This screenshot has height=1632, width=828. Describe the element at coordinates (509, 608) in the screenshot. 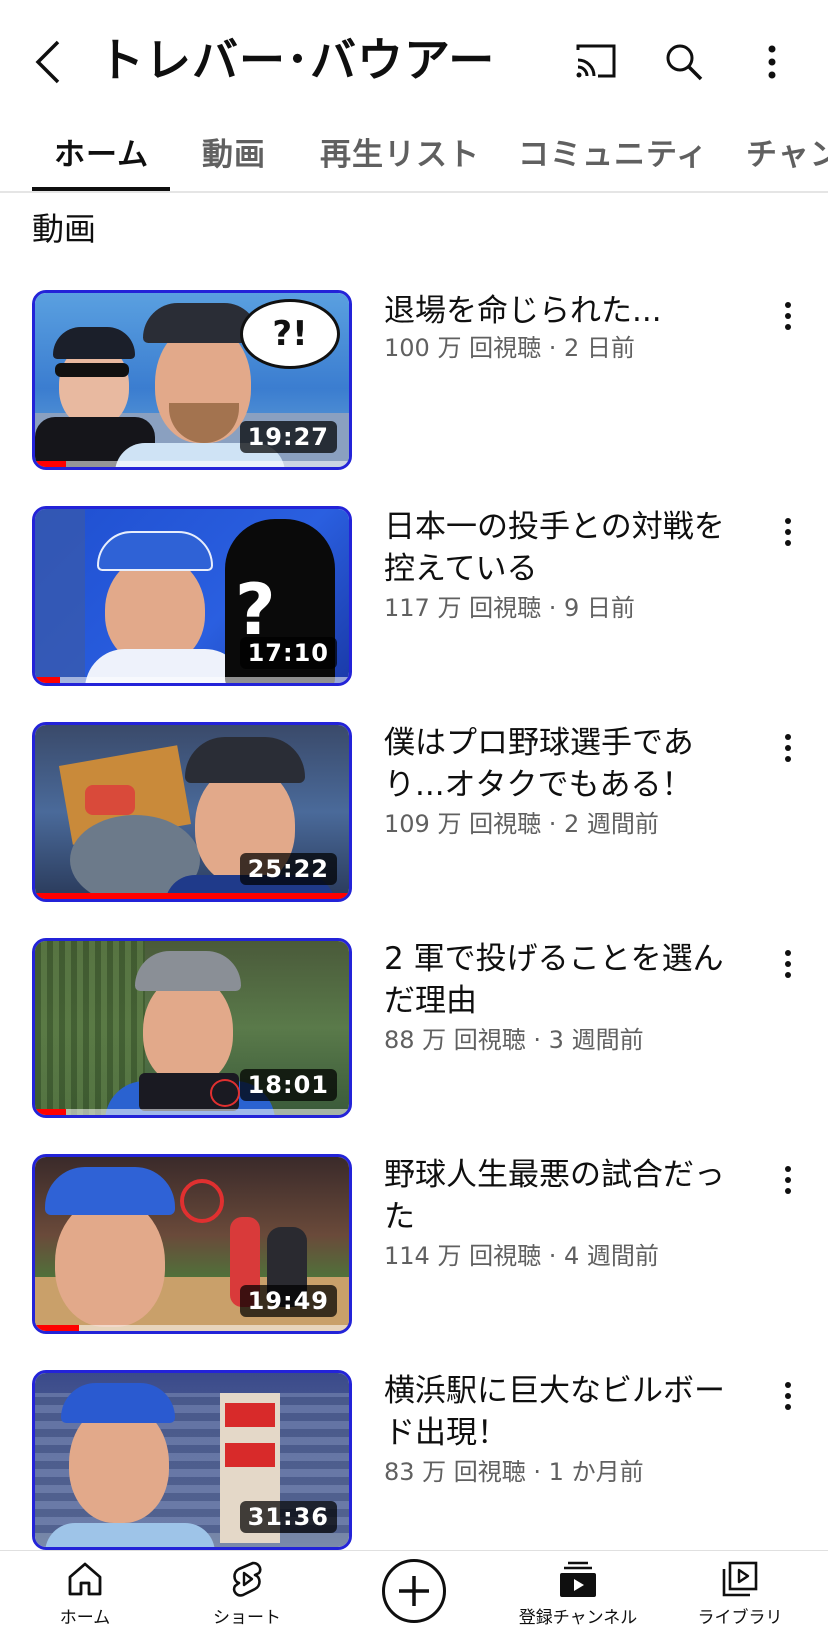

I see `video-meta: 117 万 回視聴 · 9 日前` at that location.